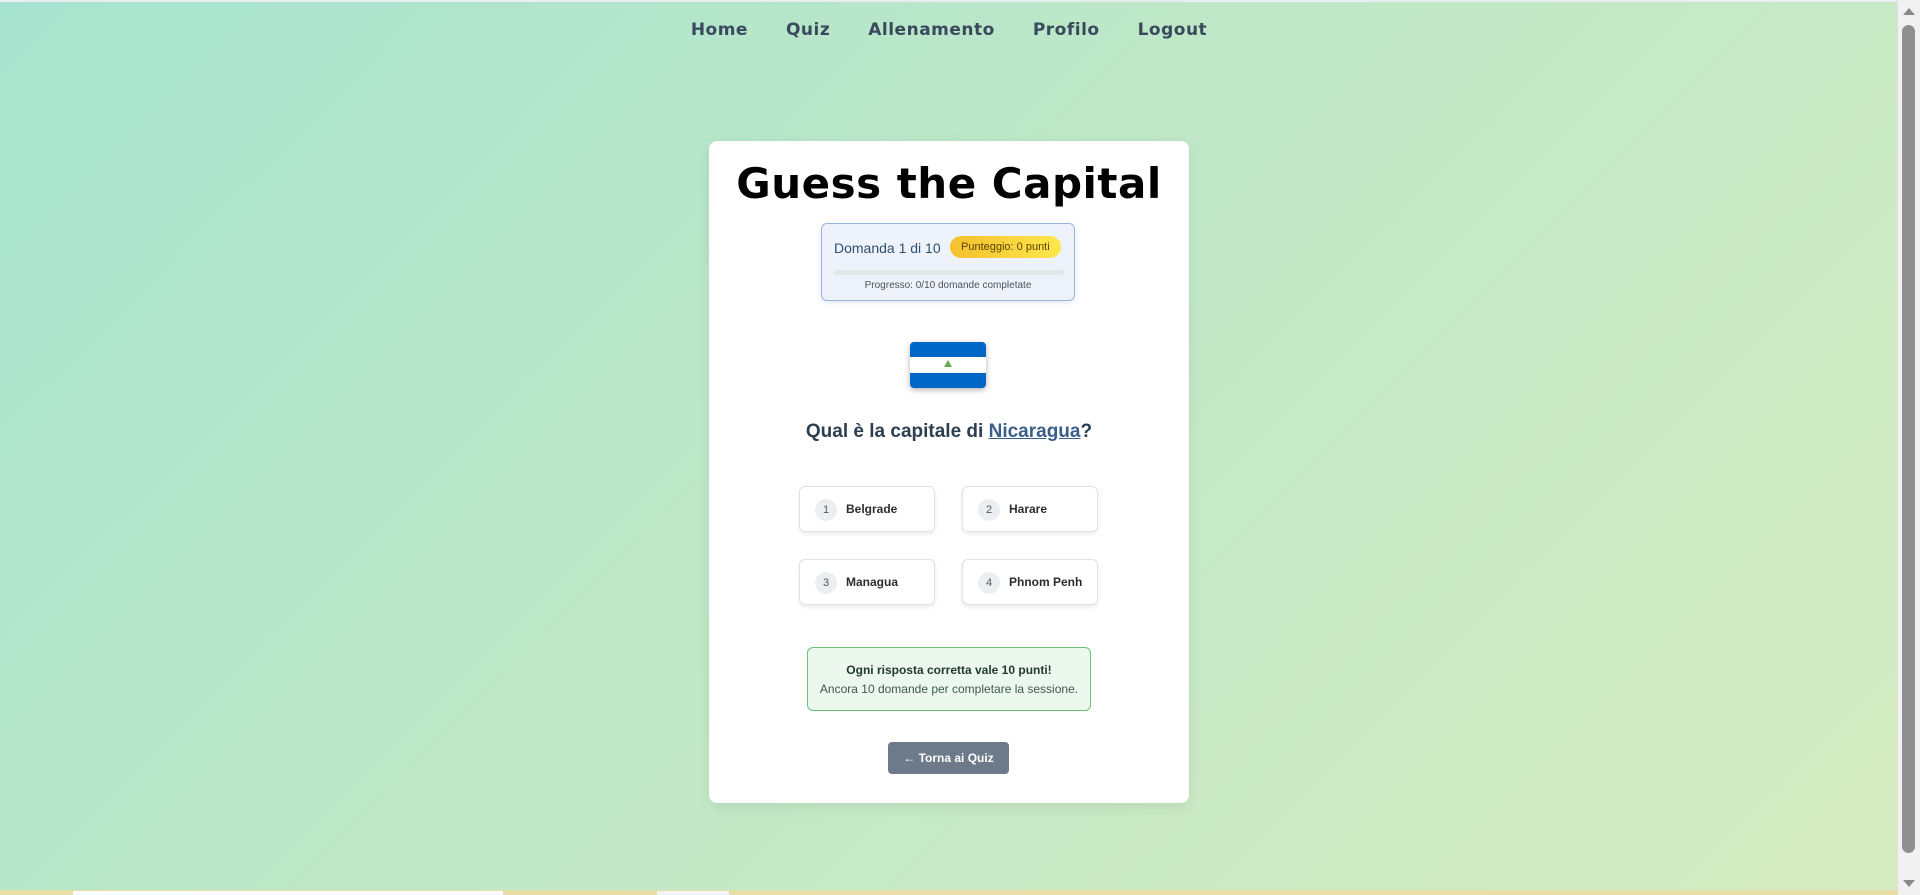  What do you see at coordinates (948, 350) in the screenshot?
I see `flag-stripe-top` at bounding box center [948, 350].